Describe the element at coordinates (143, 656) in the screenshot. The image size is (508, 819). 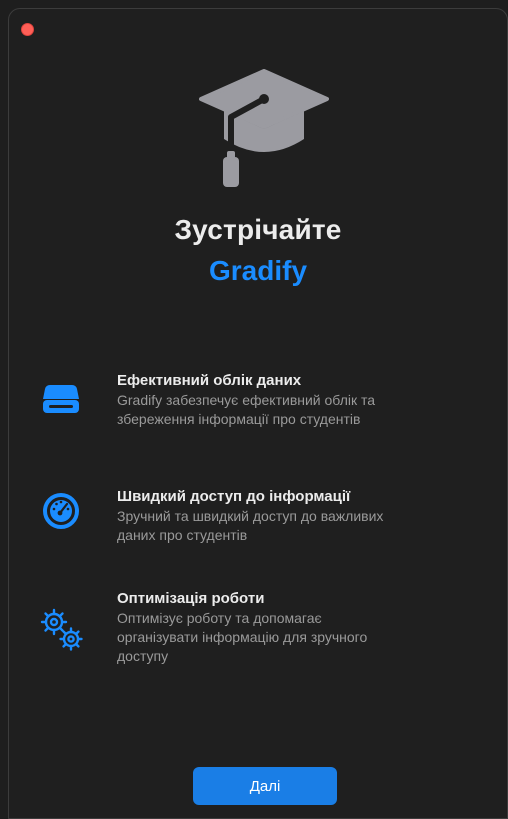
I see `feature-description-line: доступу` at that location.